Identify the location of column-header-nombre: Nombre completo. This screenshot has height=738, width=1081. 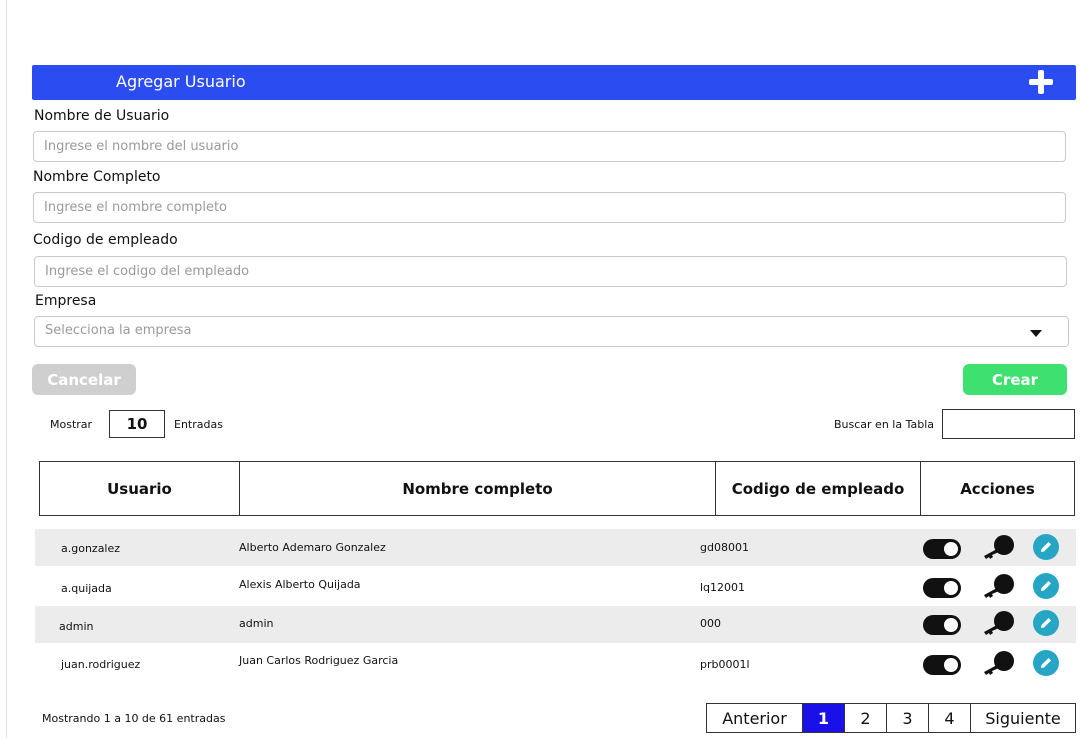
(478, 488).